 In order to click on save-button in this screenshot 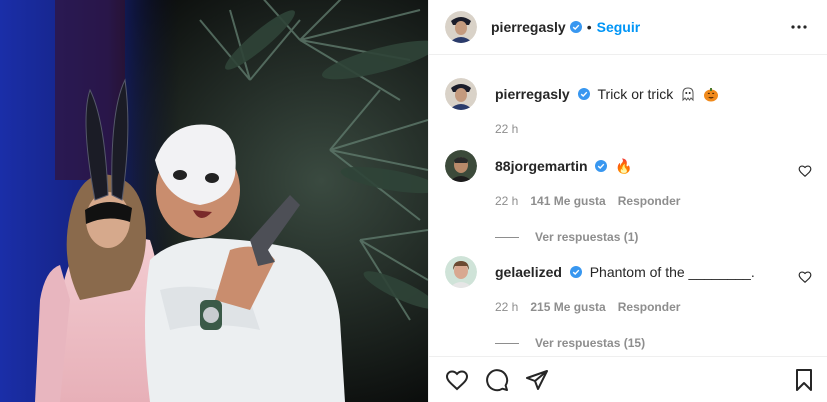, I will do `click(804, 380)`.